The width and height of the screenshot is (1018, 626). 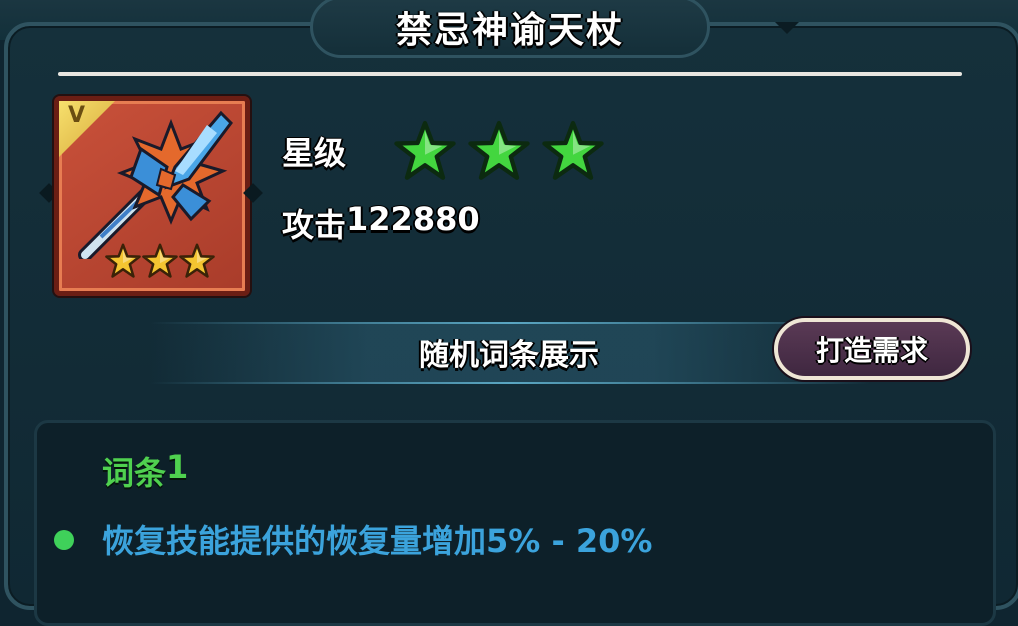 I want to click on title-tab: 禁忌神谕天杖, so click(x=510, y=29).